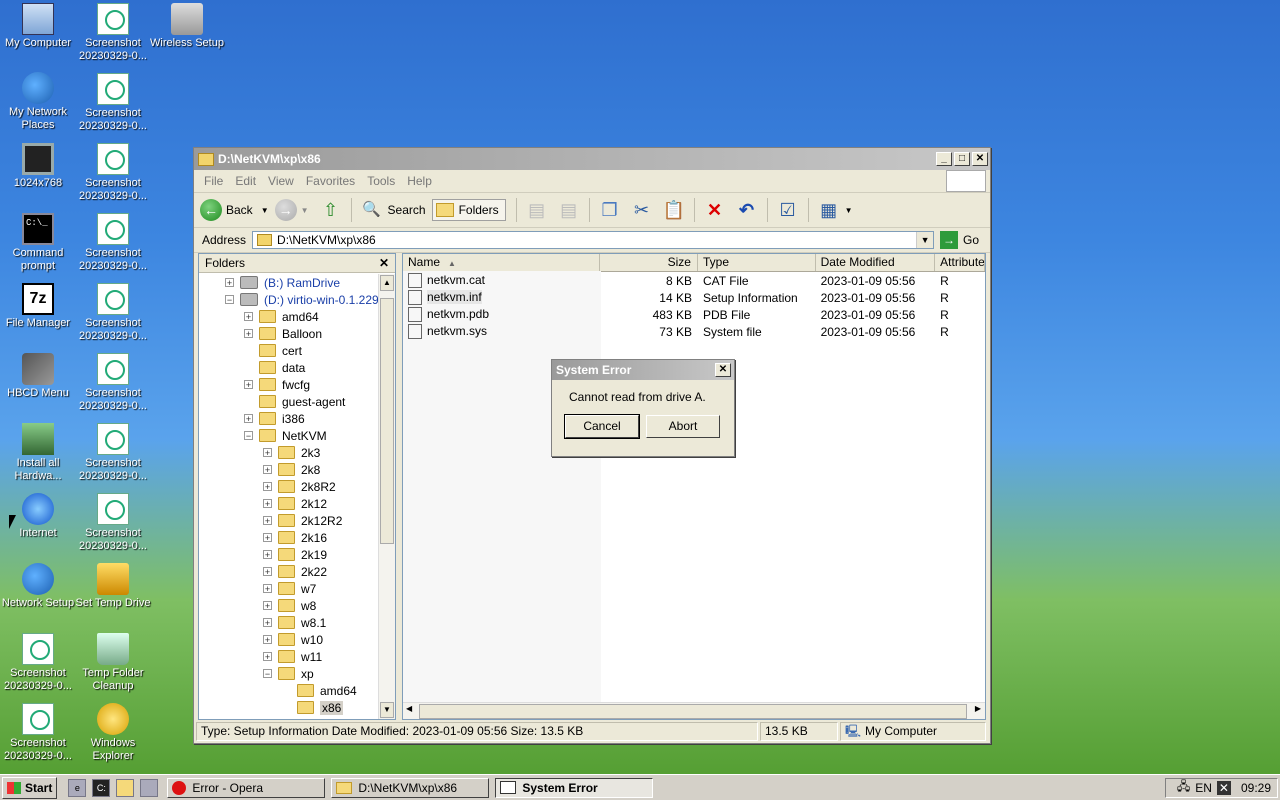  I want to click on views-icon: ▦, so click(829, 210).